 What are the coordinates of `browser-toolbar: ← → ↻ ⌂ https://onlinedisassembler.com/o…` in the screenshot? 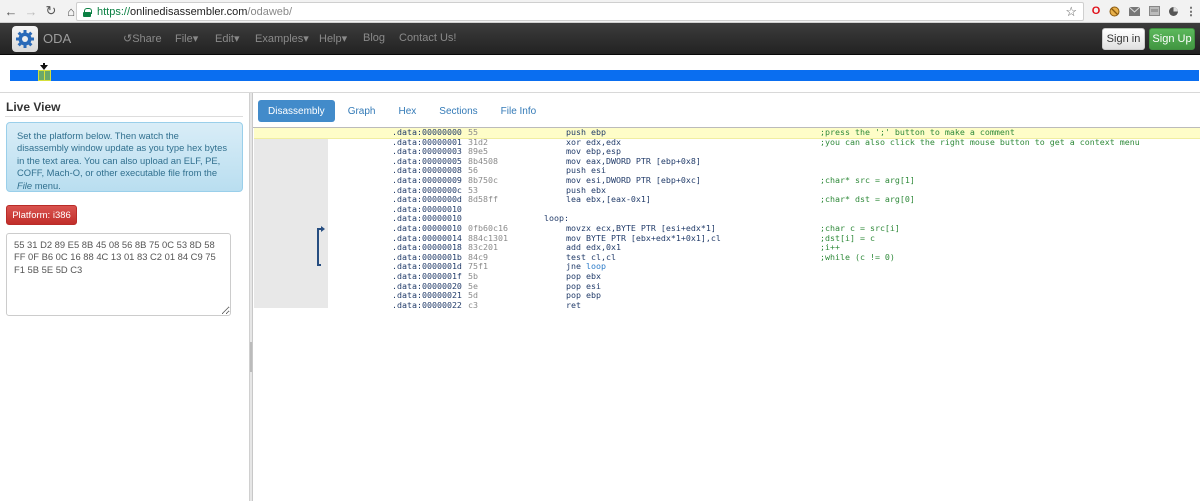 It's located at (600, 11).